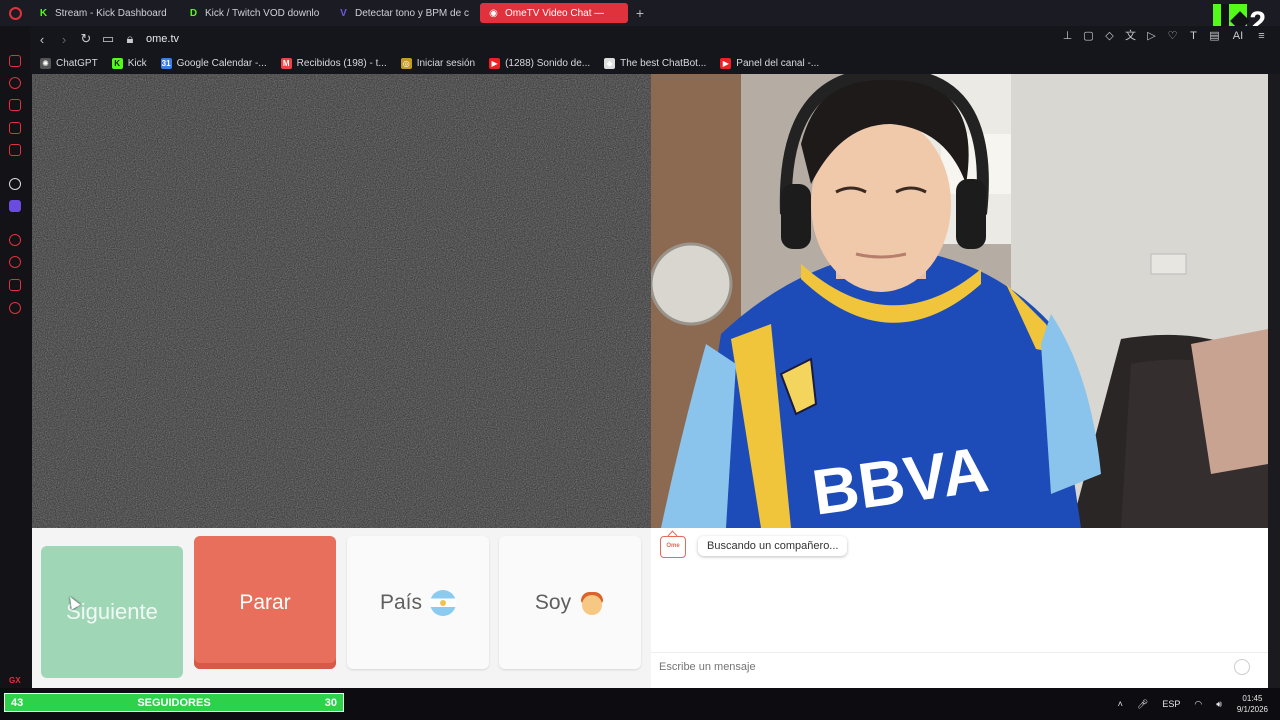  I want to click on next-button: Siguiente, so click(112, 612).